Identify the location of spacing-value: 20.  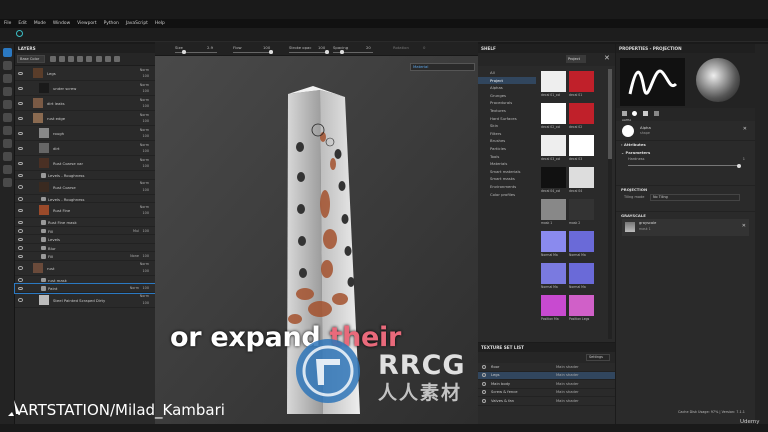
(368, 47).